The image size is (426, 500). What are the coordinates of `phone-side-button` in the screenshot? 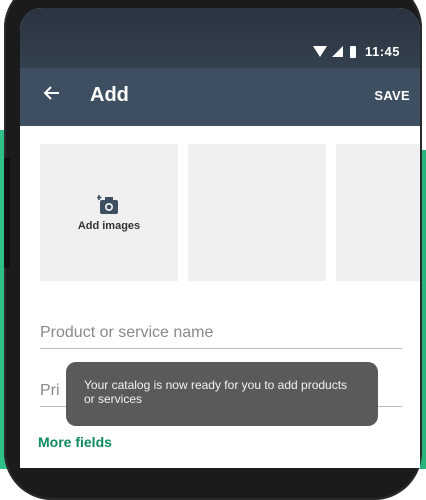 It's located at (7, 213).